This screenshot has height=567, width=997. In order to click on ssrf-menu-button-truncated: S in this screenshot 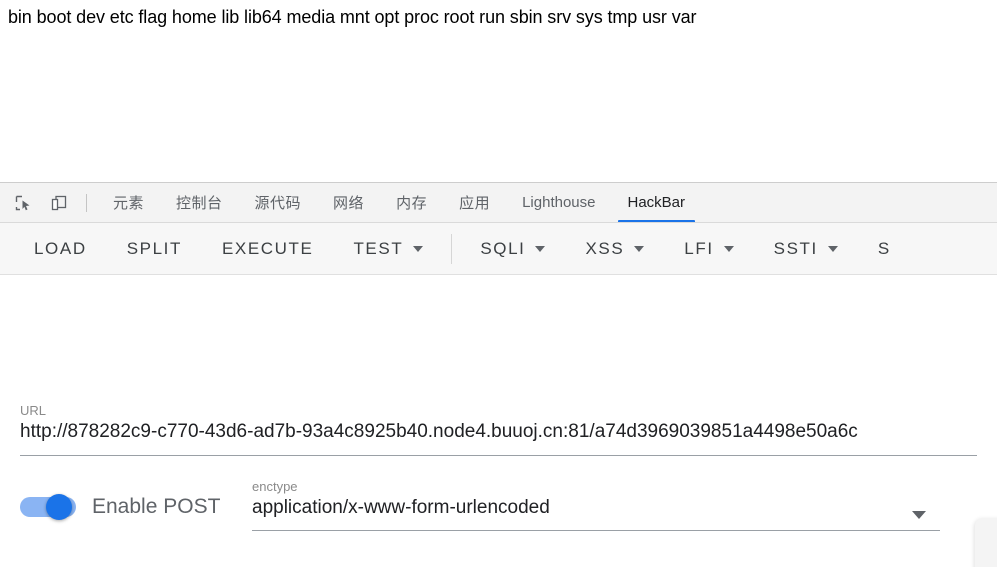, I will do `click(884, 248)`.